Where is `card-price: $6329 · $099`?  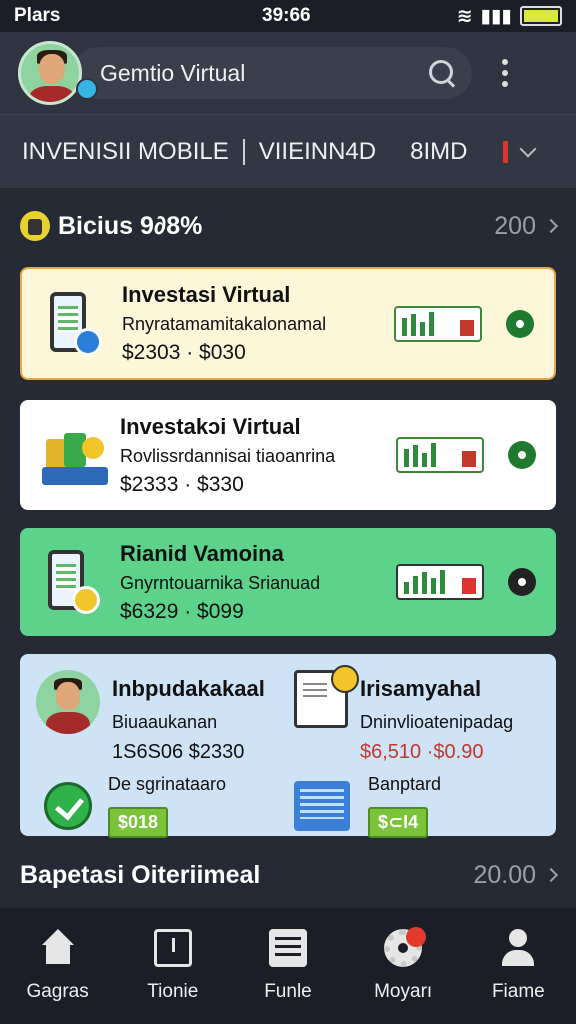 card-price: $6329 · $099 is located at coordinates (182, 611).